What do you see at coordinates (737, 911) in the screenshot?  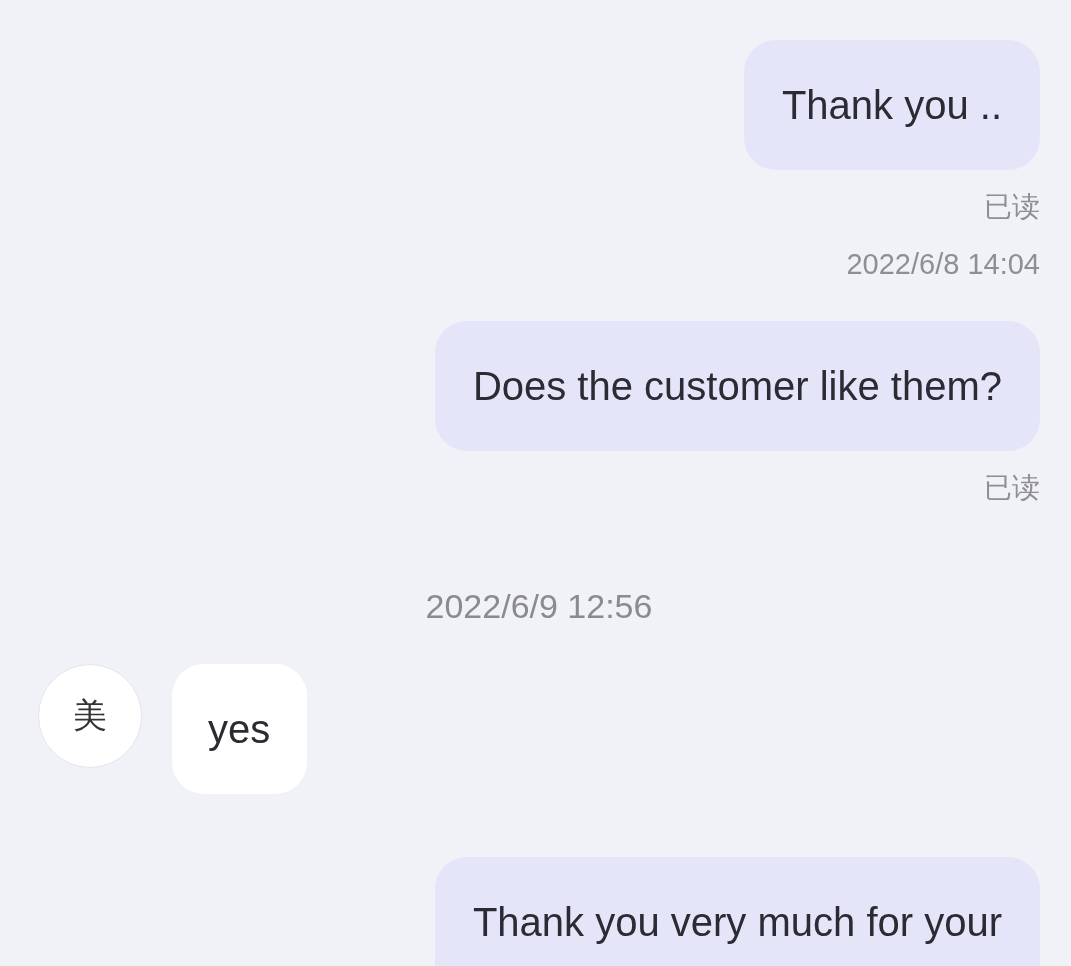 I see `message-bubble: Thank you very much for your` at bounding box center [737, 911].